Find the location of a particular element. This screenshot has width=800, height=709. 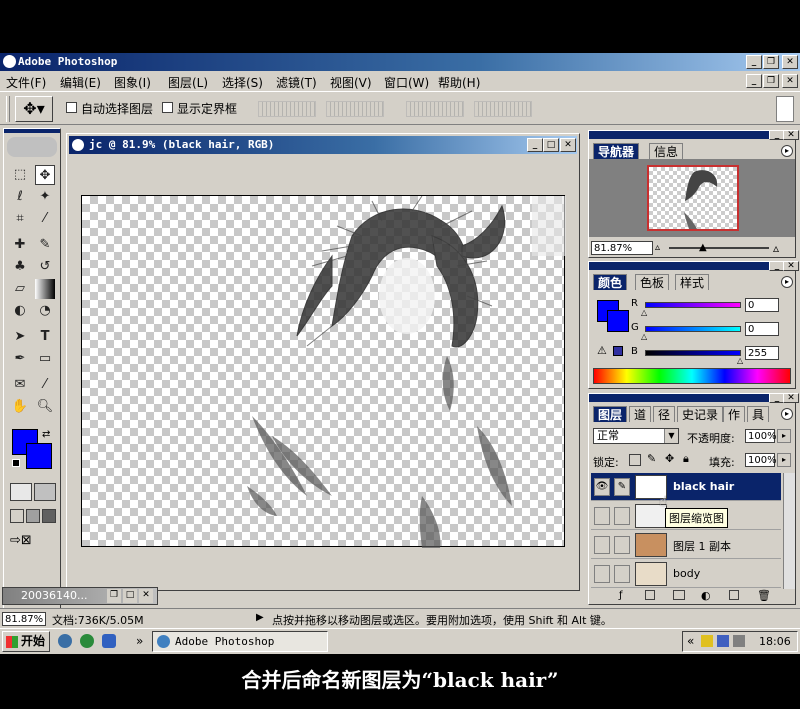

adjustment-layer-icon: ◐ is located at coordinates (706, 595).